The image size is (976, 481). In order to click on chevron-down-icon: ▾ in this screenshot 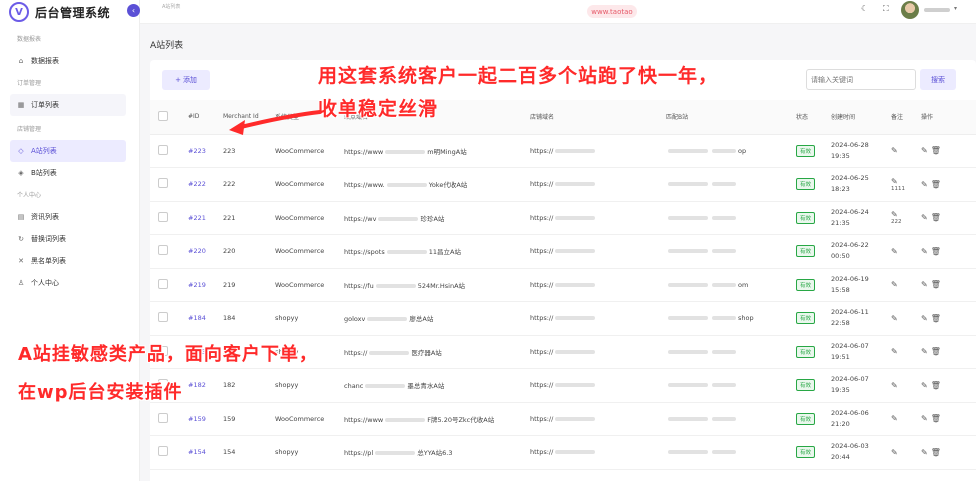, I will do `click(955, 8)`.